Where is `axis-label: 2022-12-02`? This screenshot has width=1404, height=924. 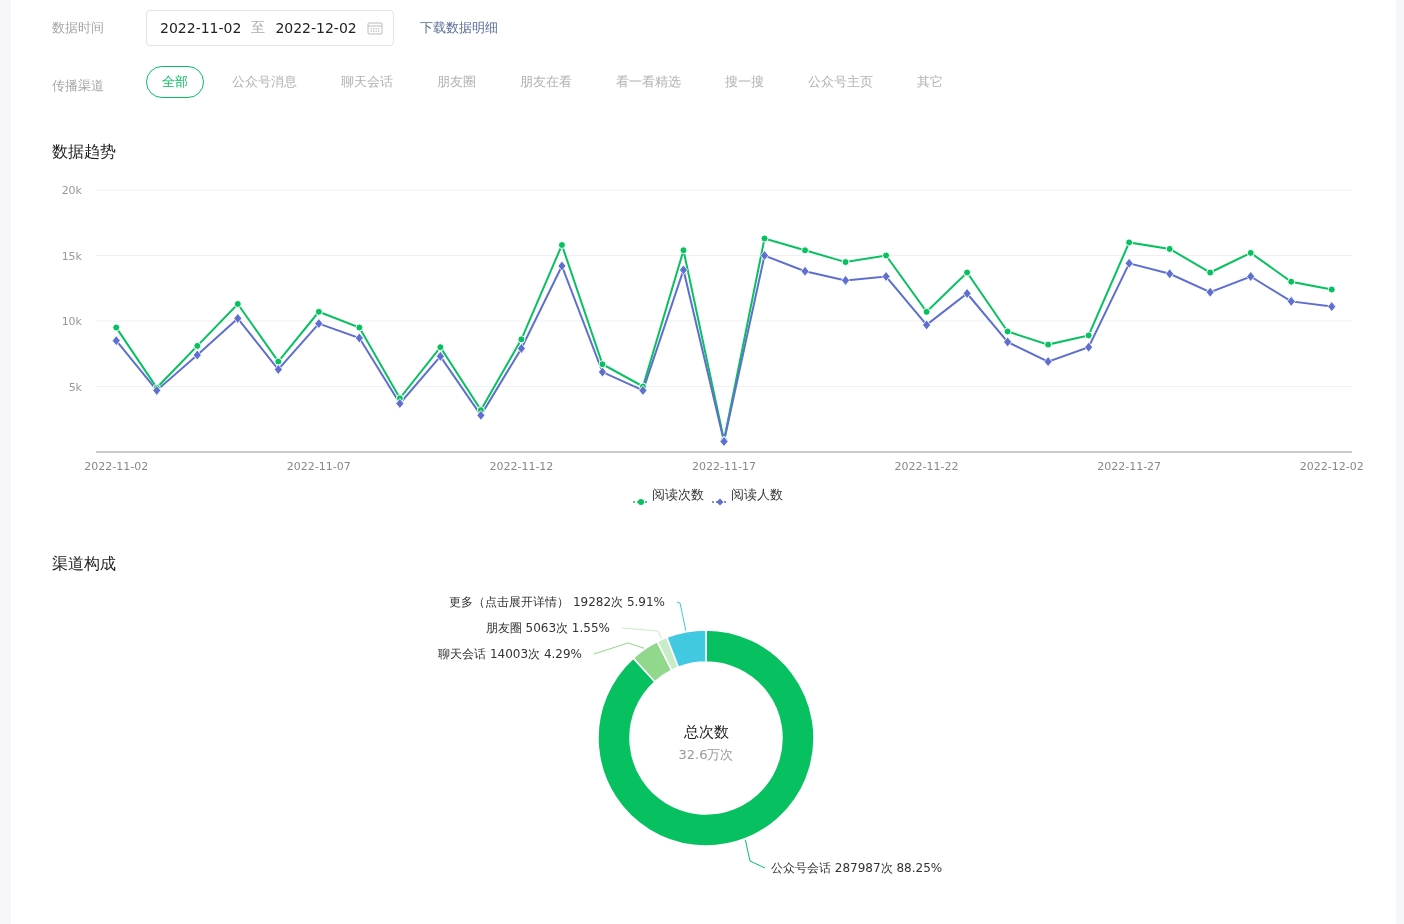
axis-label: 2022-12-02 is located at coordinates (1331, 466).